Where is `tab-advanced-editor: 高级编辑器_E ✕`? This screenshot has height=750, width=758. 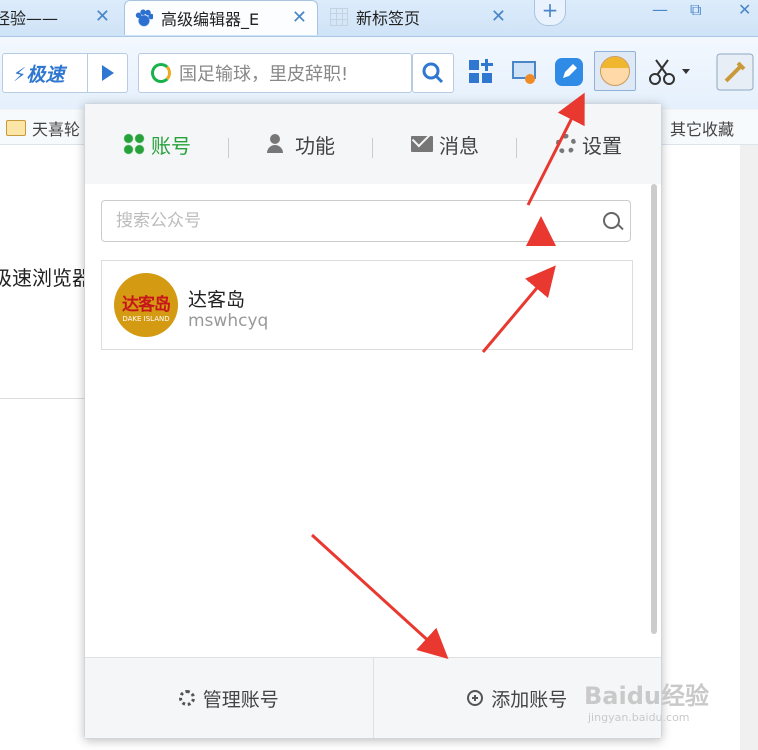 tab-advanced-editor: 高级编辑器_E ✕ is located at coordinates (221, 17).